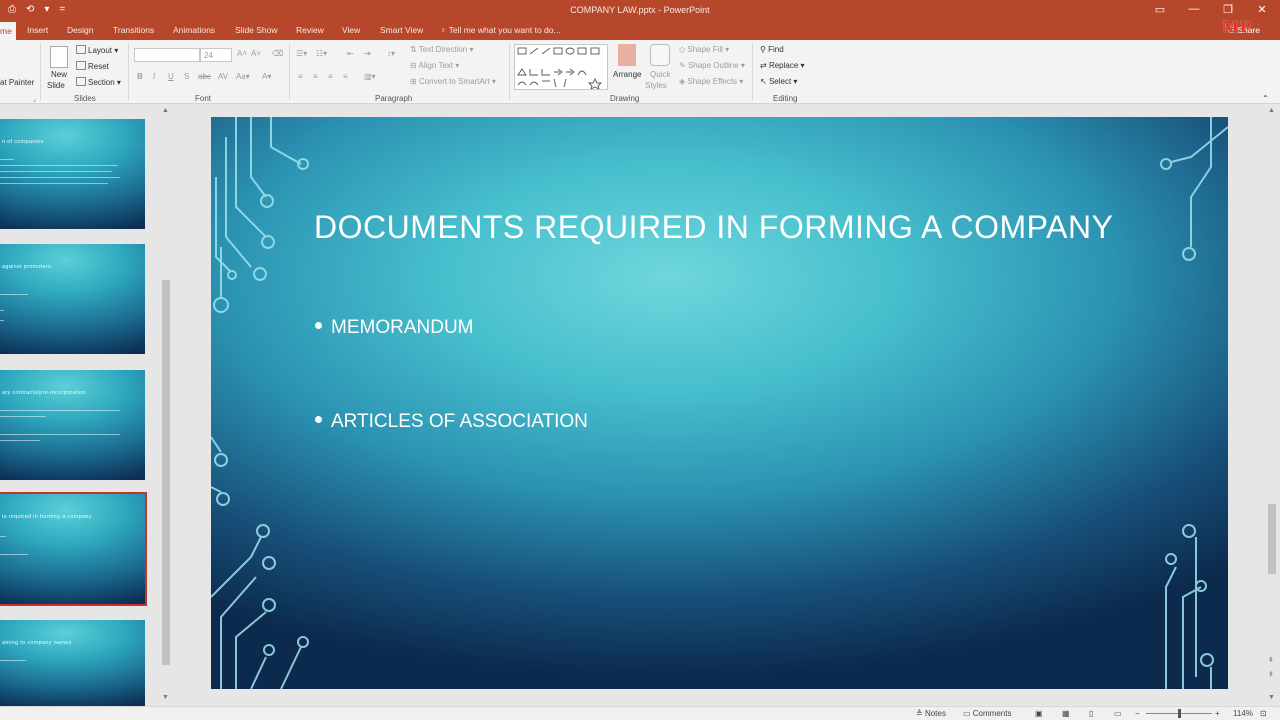 This screenshot has width=1280, height=720. Describe the element at coordinates (1179, 713) in the screenshot. I see `zoom-slider-knob` at that location.